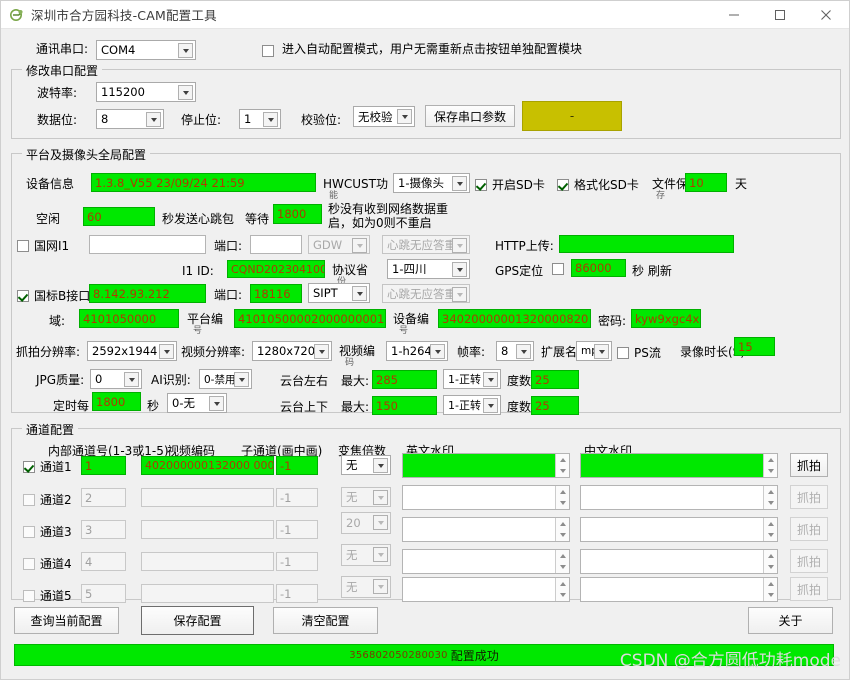  Describe the element at coordinates (679, 529) in the screenshot. I see `channel-3-cn-watermark` at that location.